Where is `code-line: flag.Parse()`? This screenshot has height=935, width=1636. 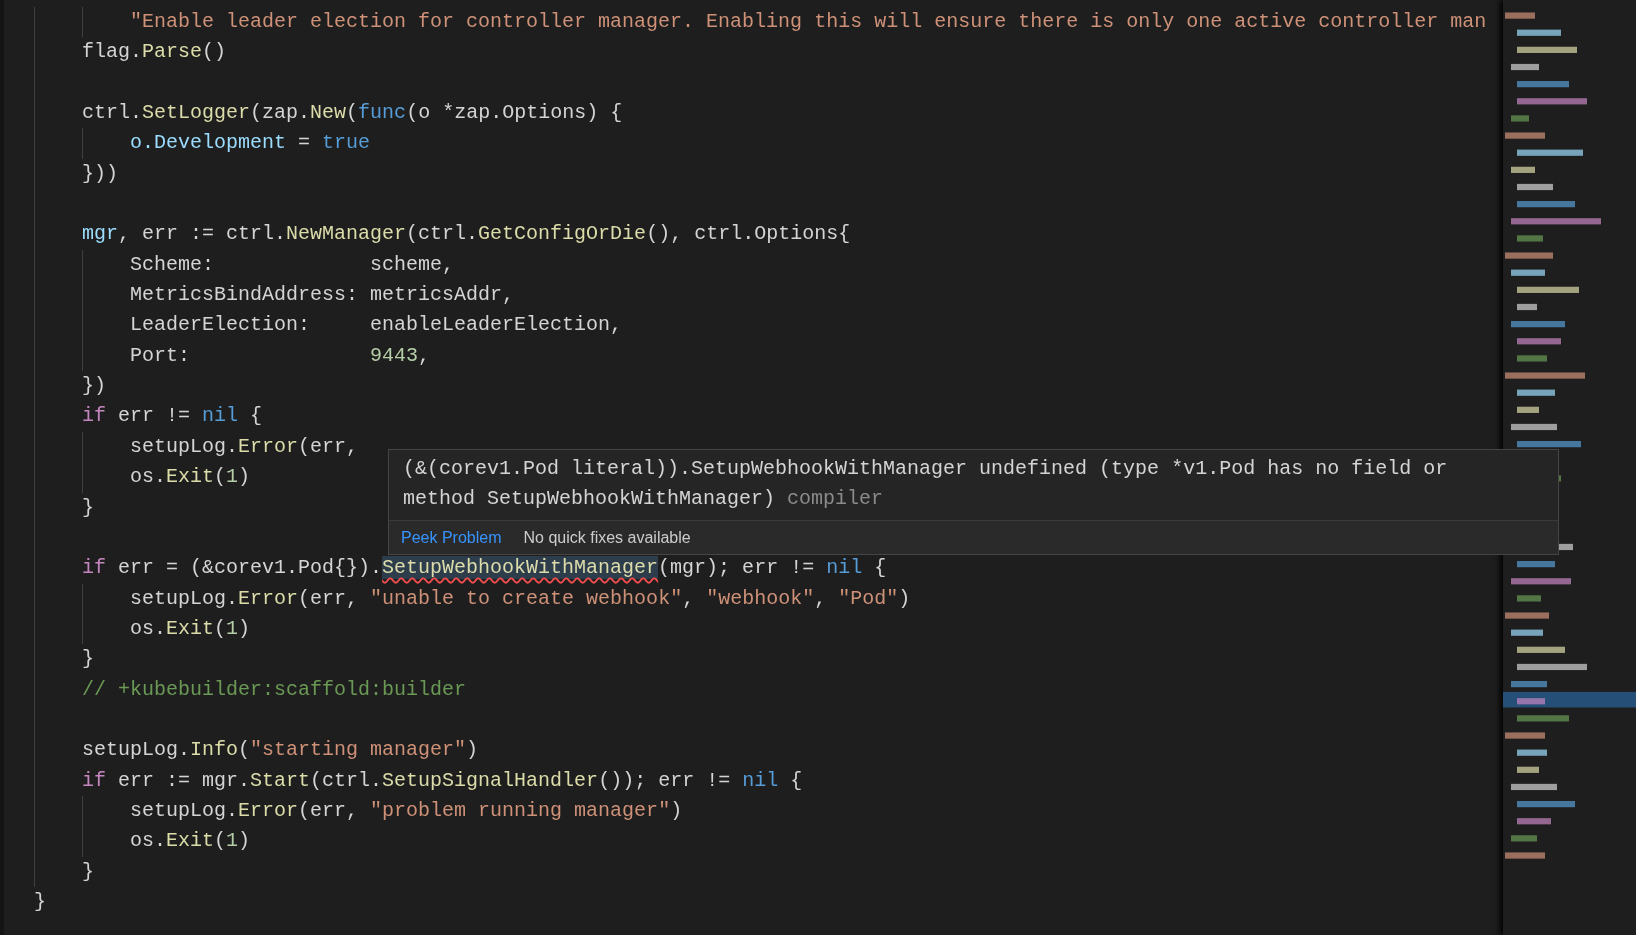
code-line: flag.Parse() is located at coordinates (154, 52).